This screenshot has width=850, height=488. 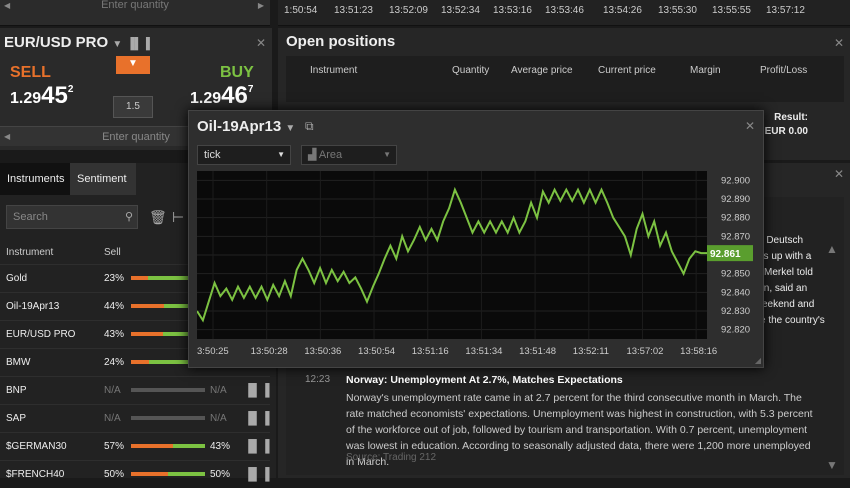 What do you see at coordinates (36, 179) in the screenshot?
I see `tab-instruments: Instruments` at bounding box center [36, 179].